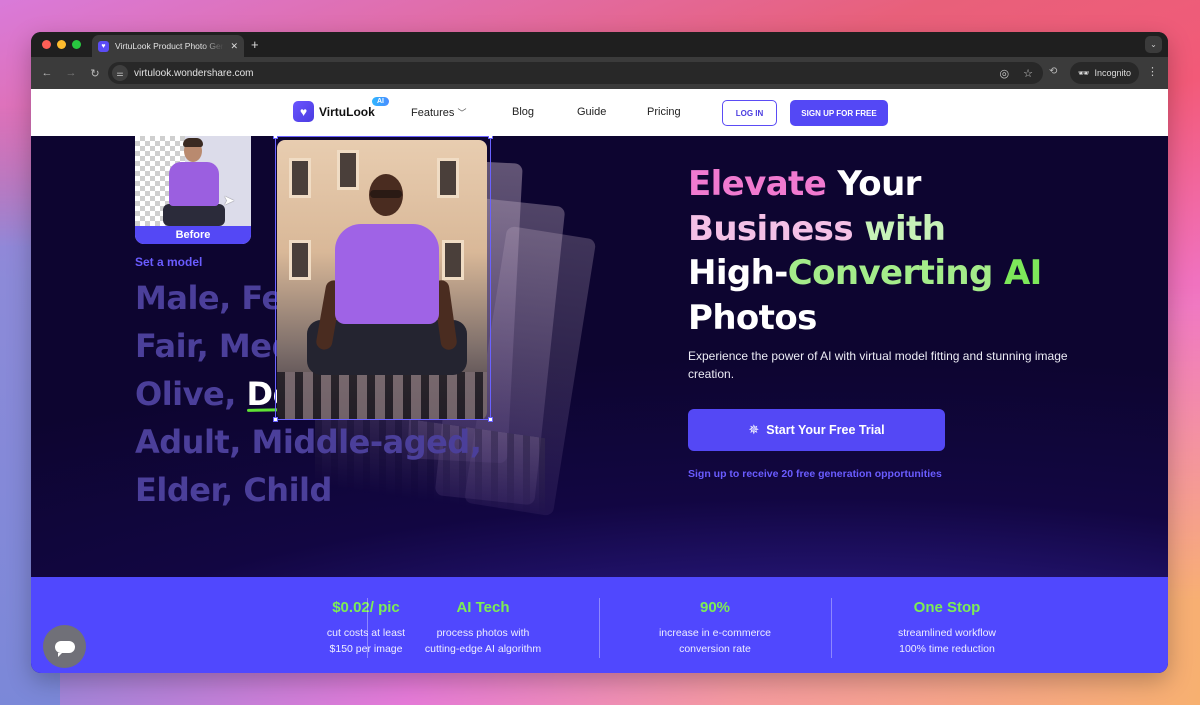 This screenshot has width=1200, height=705. I want to click on headline-word: Business, so click(771, 228).